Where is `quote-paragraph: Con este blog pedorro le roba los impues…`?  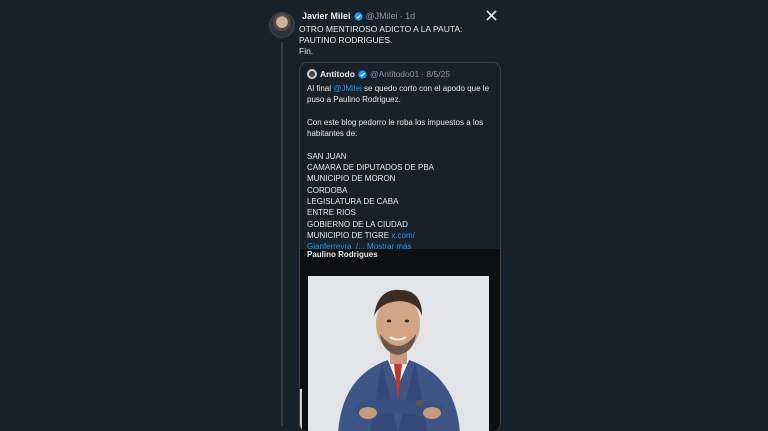 quote-paragraph: Con este blog pedorro le roba los impues… is located at coordinates (395, 128).